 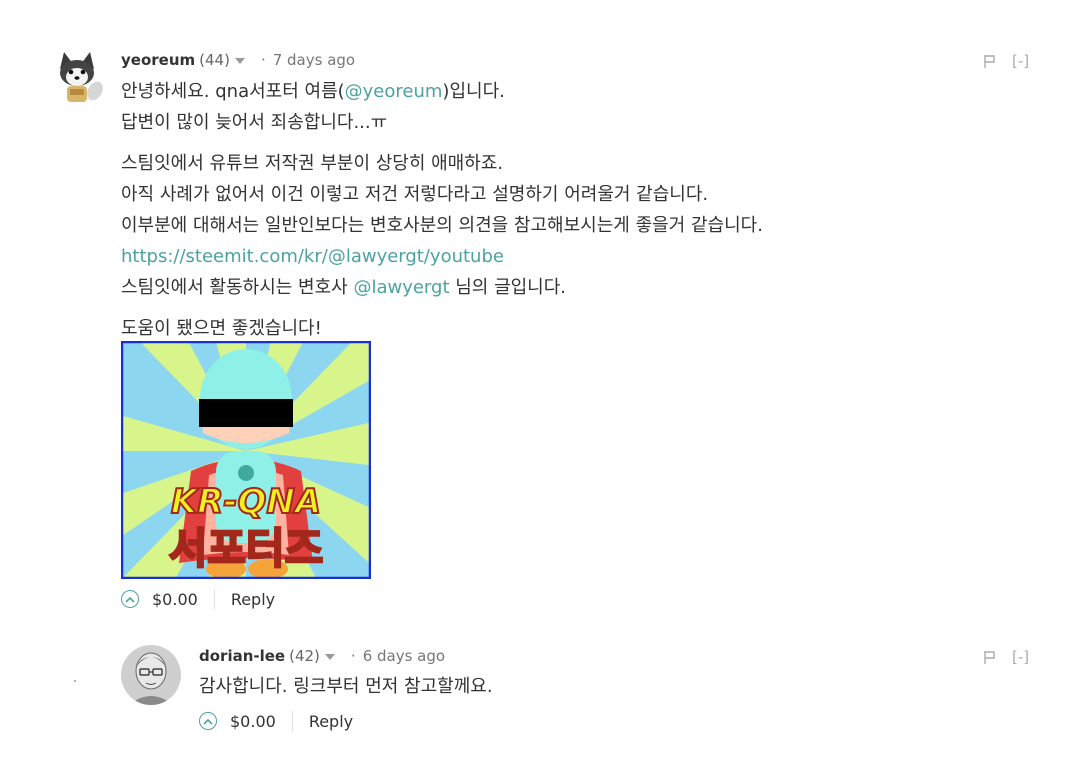 I want to click on avatar-dorian-lee, so click(x=151, y=675).